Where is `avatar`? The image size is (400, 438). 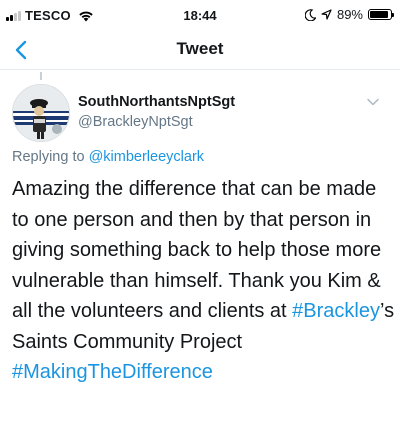
avatar is located at coordinates (41, 113).